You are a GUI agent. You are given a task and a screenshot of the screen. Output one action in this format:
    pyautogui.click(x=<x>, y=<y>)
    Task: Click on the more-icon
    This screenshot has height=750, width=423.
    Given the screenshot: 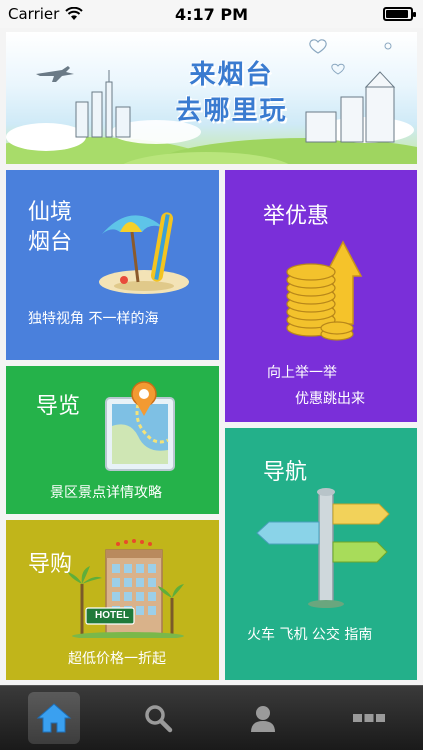 What is the action you would take?
    pyautogui.click(x=369, y=718)
    